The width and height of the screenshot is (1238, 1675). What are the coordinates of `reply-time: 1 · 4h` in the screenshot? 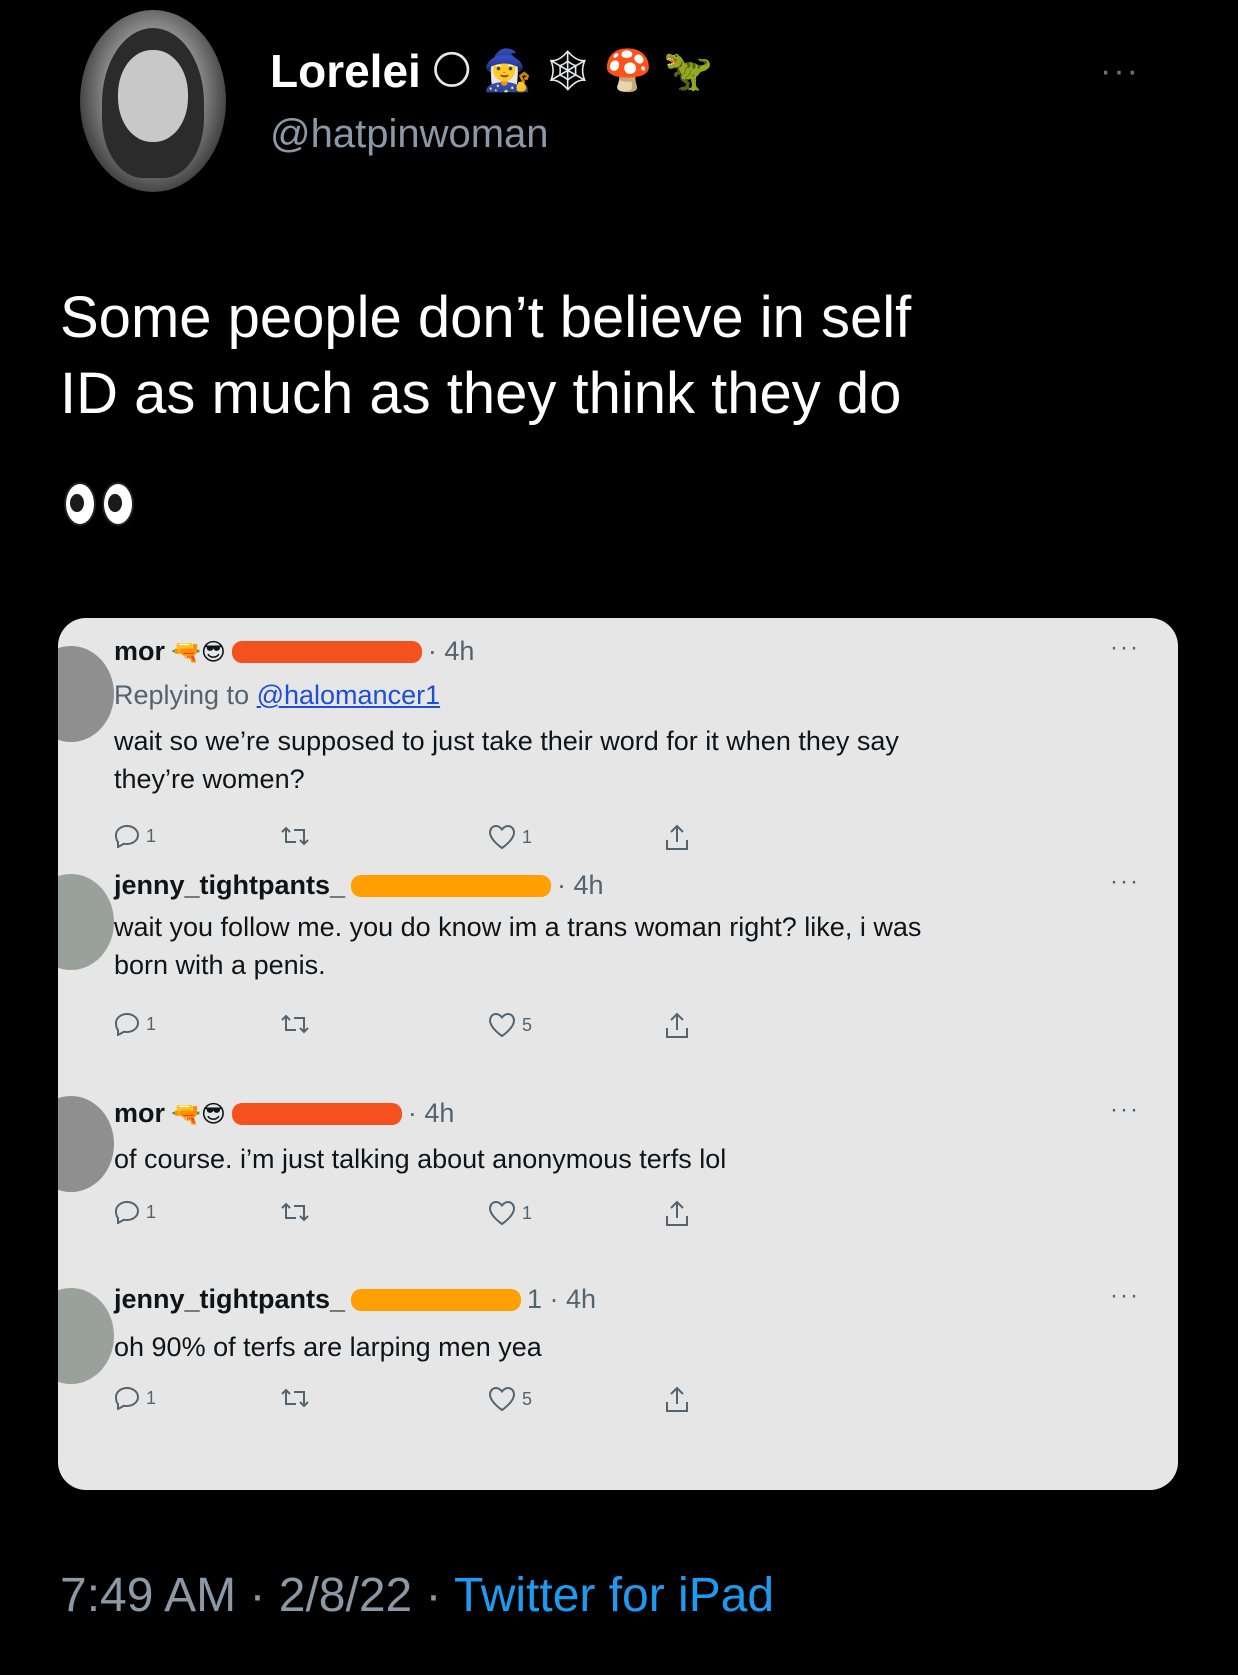 It's located at (562, 1299).